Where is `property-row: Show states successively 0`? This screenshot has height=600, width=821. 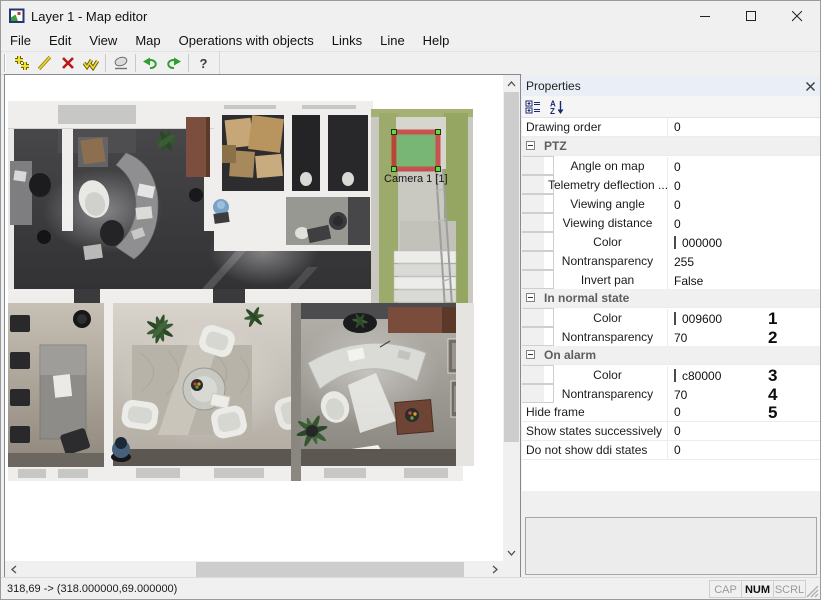
property-row: Show states successively 0 is located at coordinates (671, 431).